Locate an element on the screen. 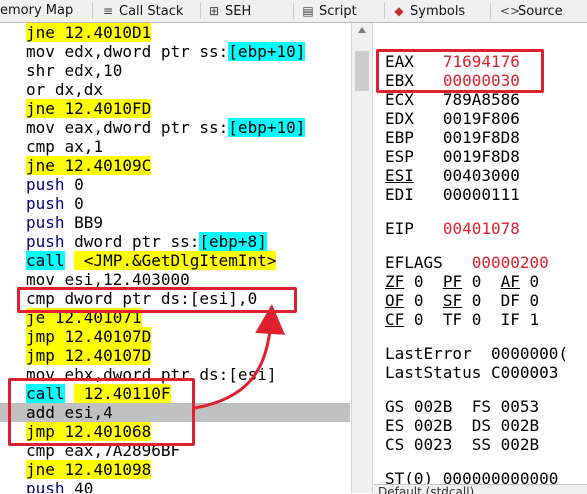 The image size is (587, 494). tab-seh: ⊞ SEH is located at coordinates (229, 11).